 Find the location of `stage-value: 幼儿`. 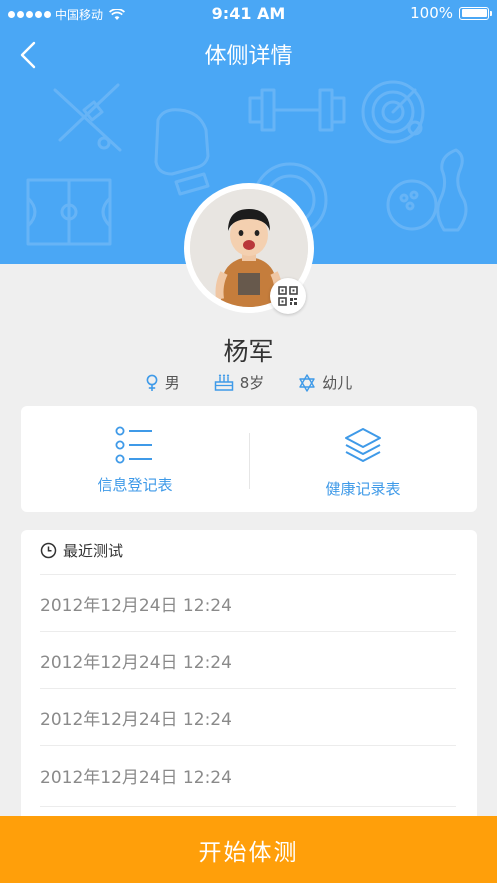

stage-value: 幼儿 is located at coordinates (337, 383).